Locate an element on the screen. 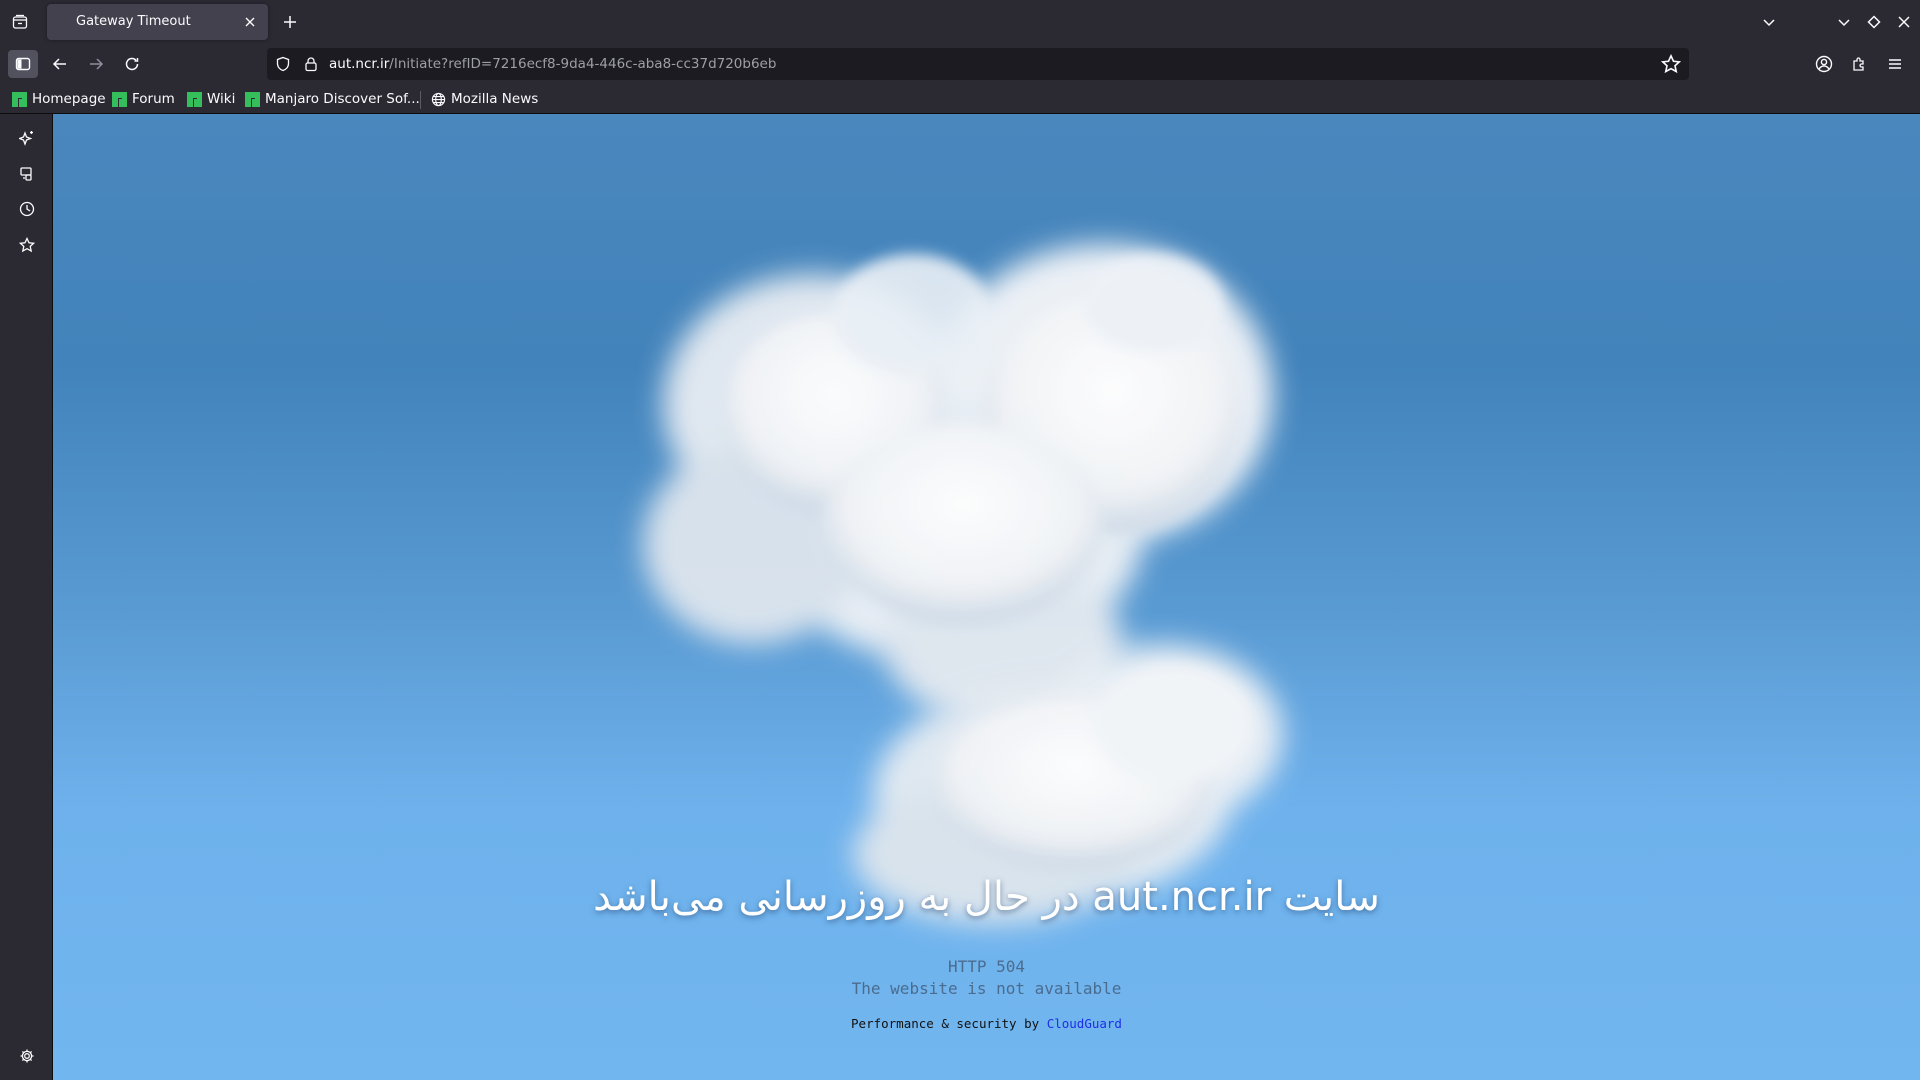 The image size is (1920, 1080). sidebar-history-button is located at coordinates (27, 209).